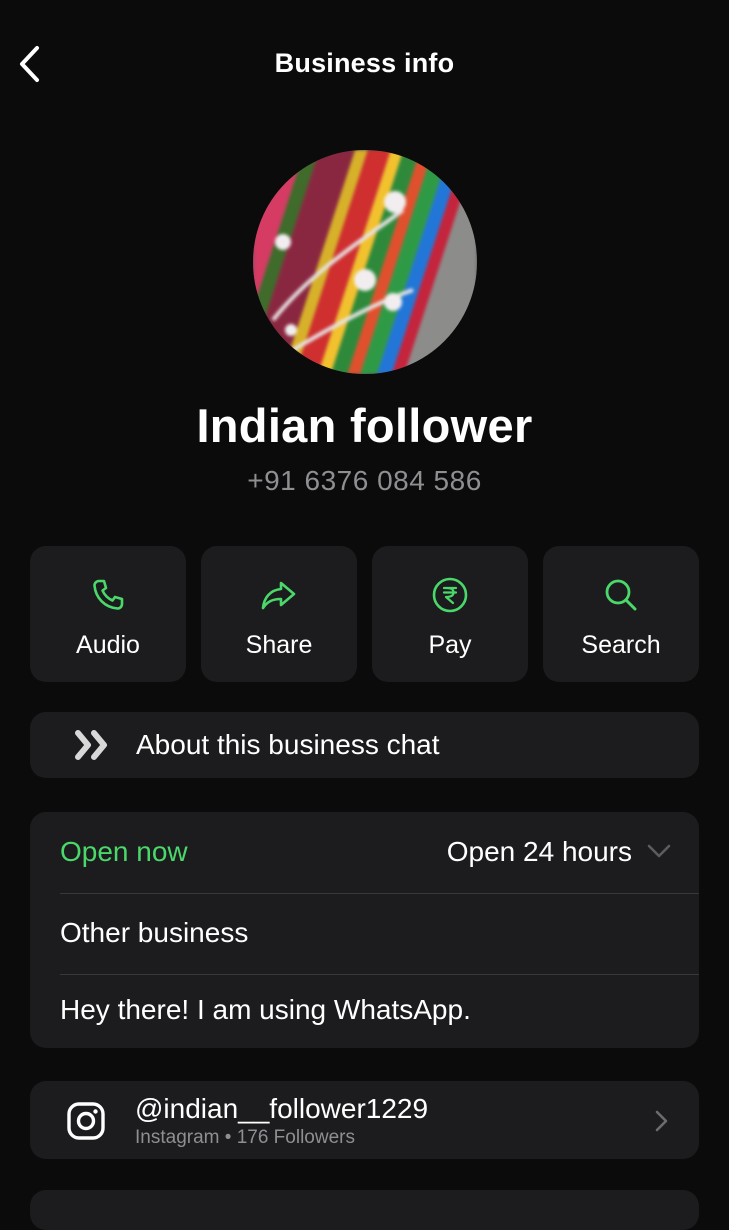 Image resolution: width=729 pixels, height=1230 pixels. Describe the element at coordinates (364, 480) in the screenshot. I see `contact-phone: +91 6376 084 586` at that location.